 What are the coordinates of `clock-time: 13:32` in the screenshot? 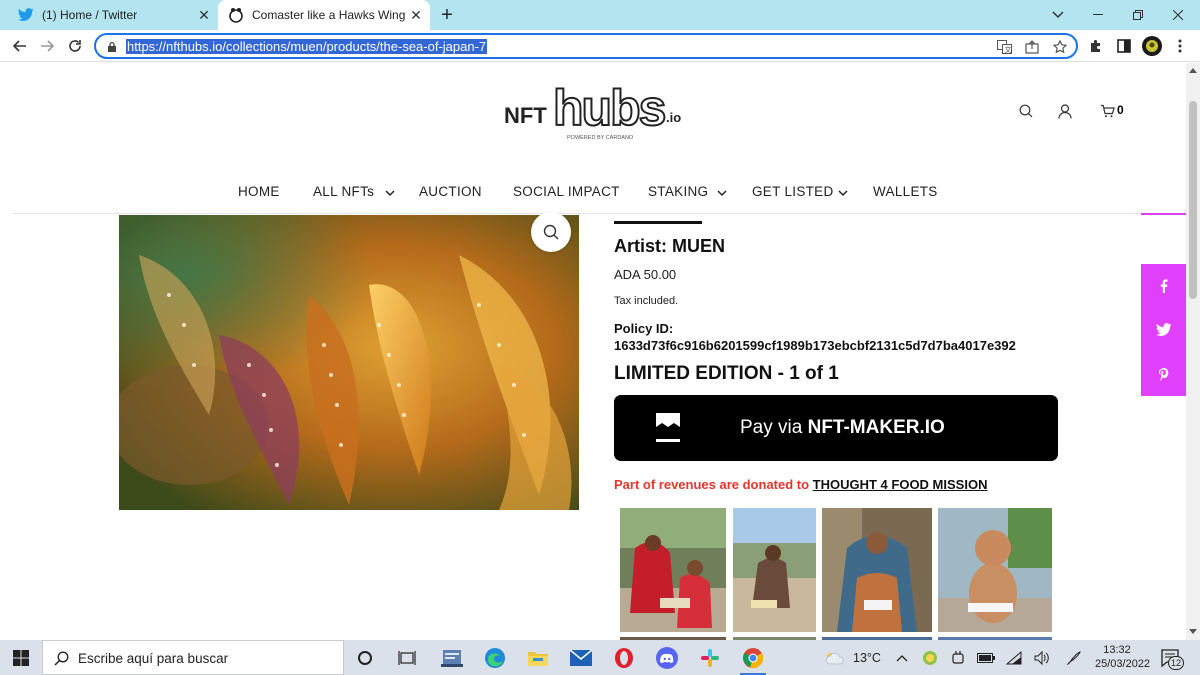 It's located at (1117, 650).